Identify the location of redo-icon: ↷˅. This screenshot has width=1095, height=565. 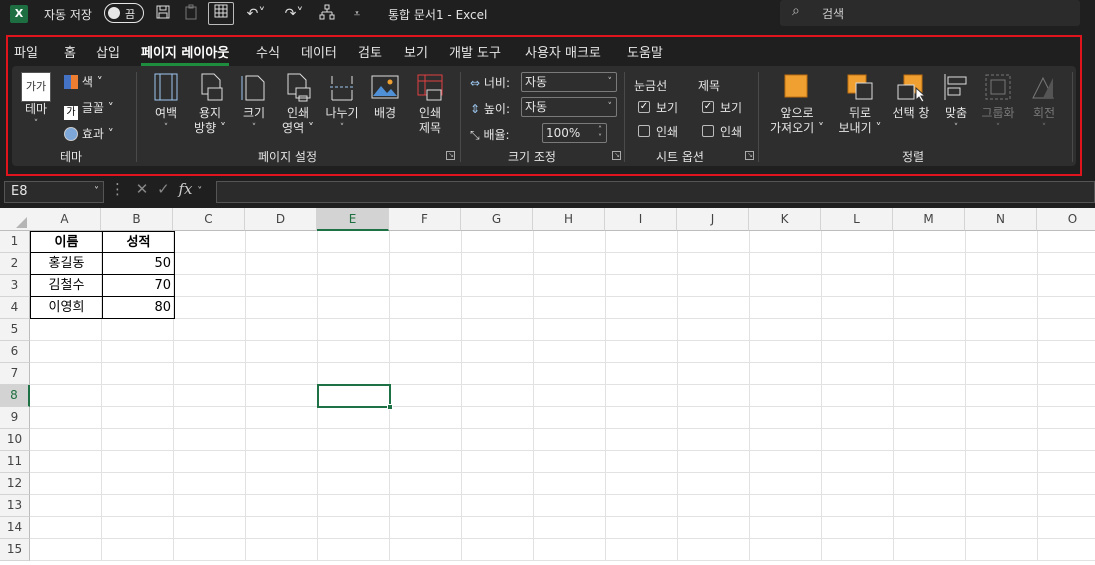
(294, 14).